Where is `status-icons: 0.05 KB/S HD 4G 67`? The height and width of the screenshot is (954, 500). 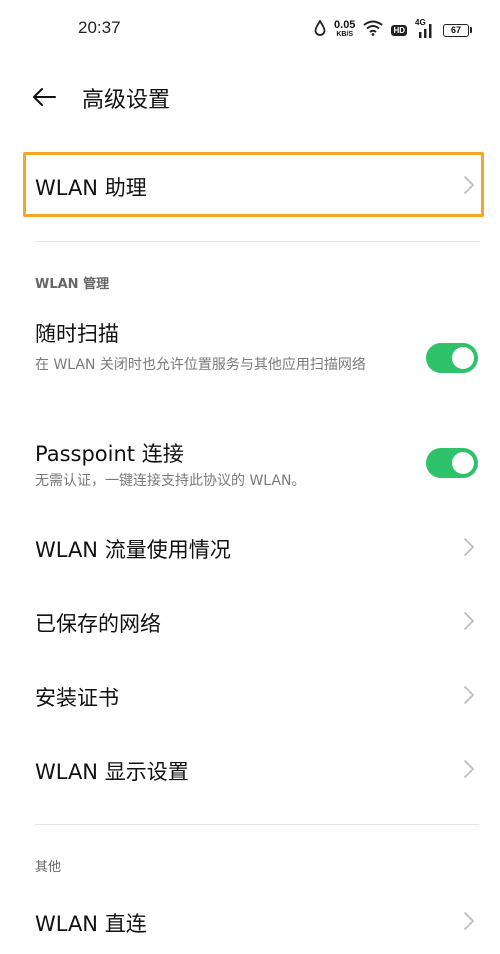 status-icons: 0.05 KB/S HD 4G 67 is located at coordinates (393, 30).